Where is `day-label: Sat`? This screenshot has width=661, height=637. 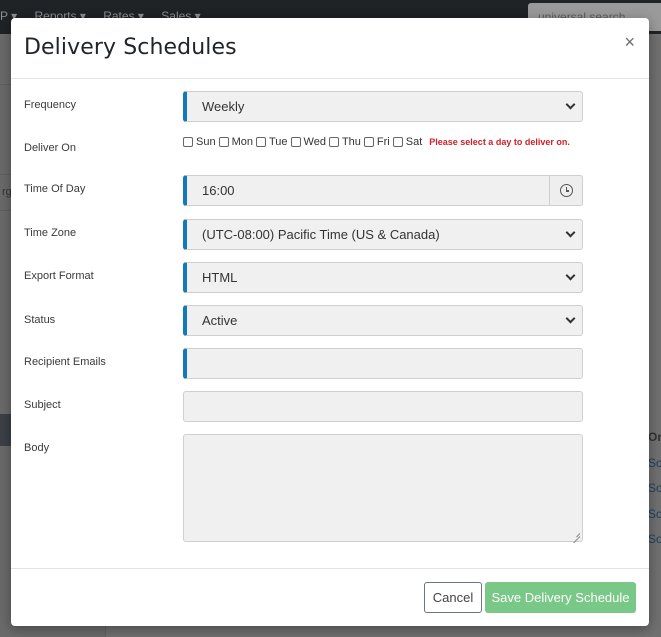
day-label: Sat is located at coordinates (414, 142).